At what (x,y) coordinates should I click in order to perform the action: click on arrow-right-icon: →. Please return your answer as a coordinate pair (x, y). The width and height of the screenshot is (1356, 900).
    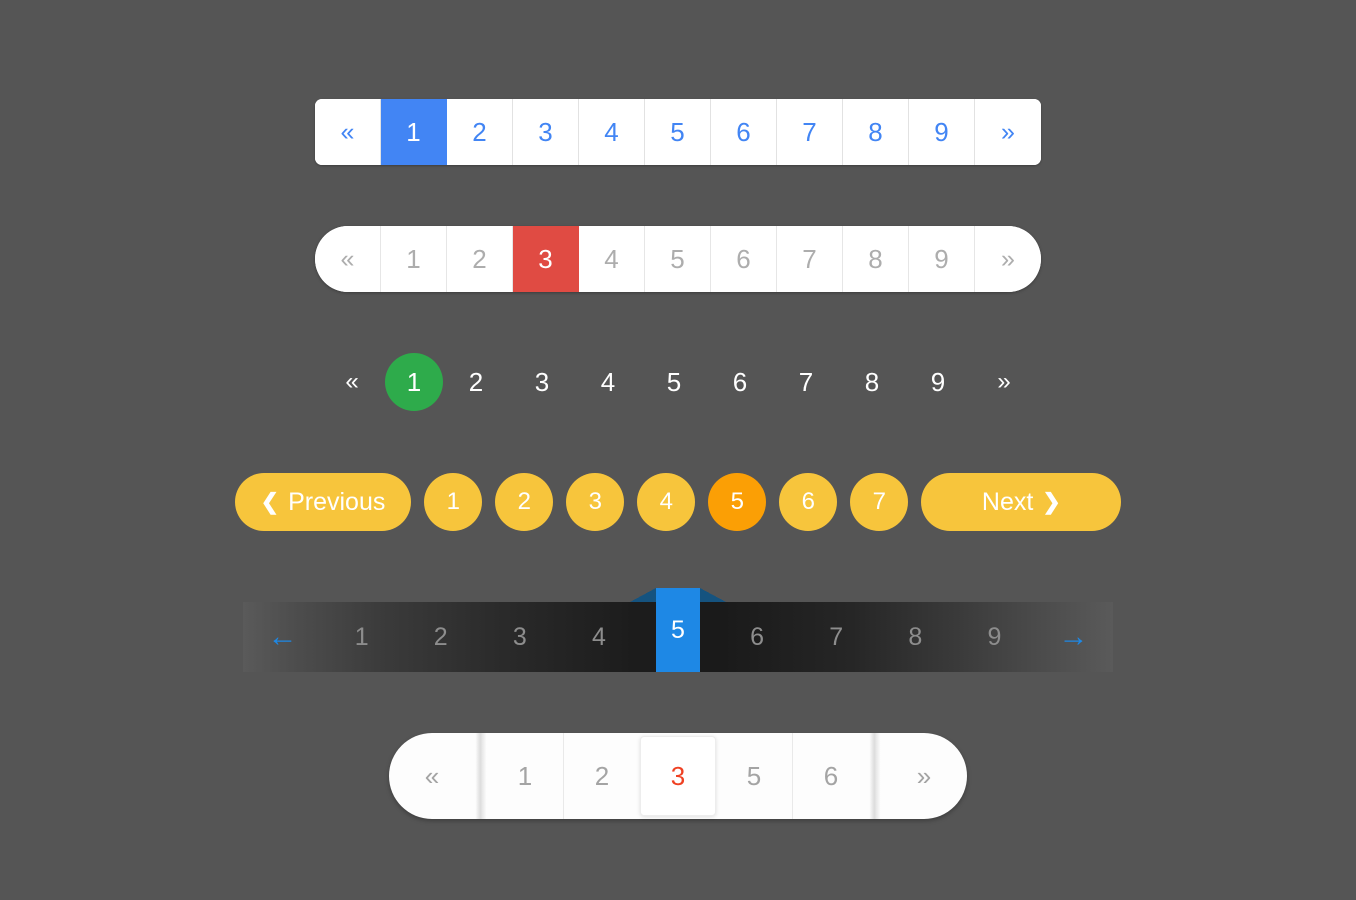
    Looking at the image, I should click on (1073, 636).